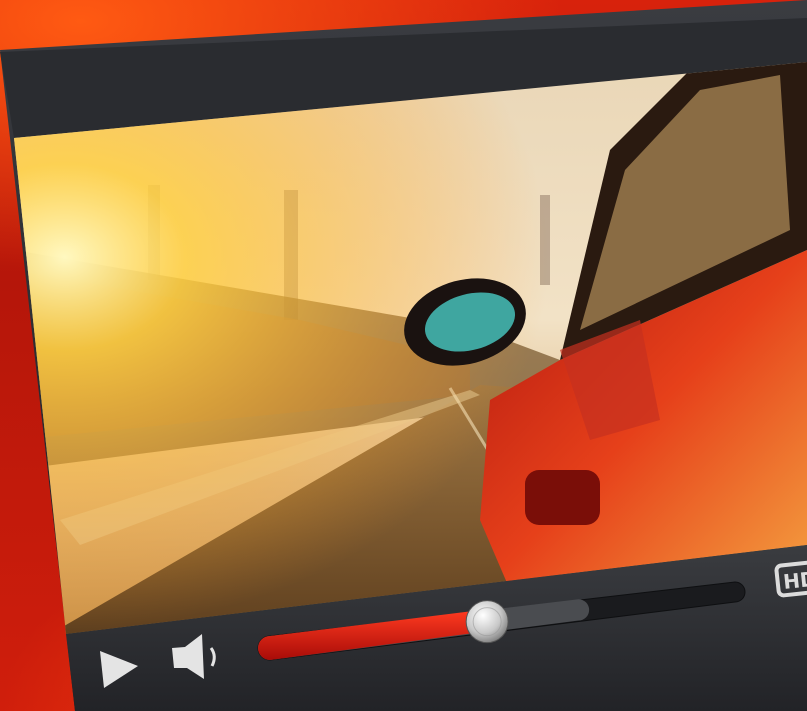 Image resolution: width=807 pixels, height=711 pixels. Describe the element at coordinates (794, 580) in the screenshot. I see `hd-badge-label: HD` at that location.